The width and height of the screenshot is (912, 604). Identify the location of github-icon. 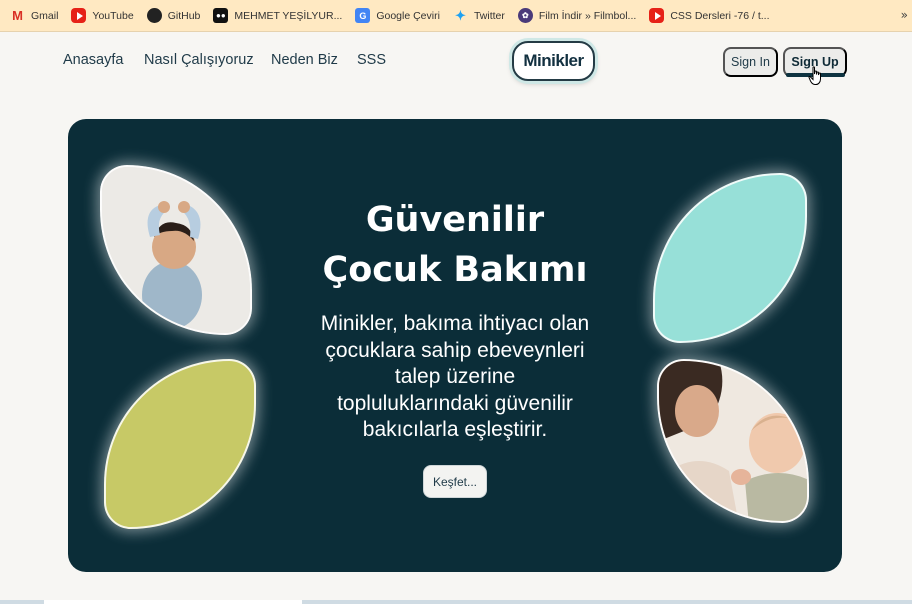
(154, 15).